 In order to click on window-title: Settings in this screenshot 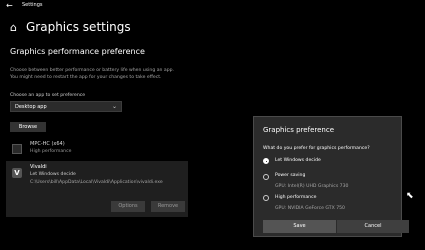, I will do `click(32, 5)`.